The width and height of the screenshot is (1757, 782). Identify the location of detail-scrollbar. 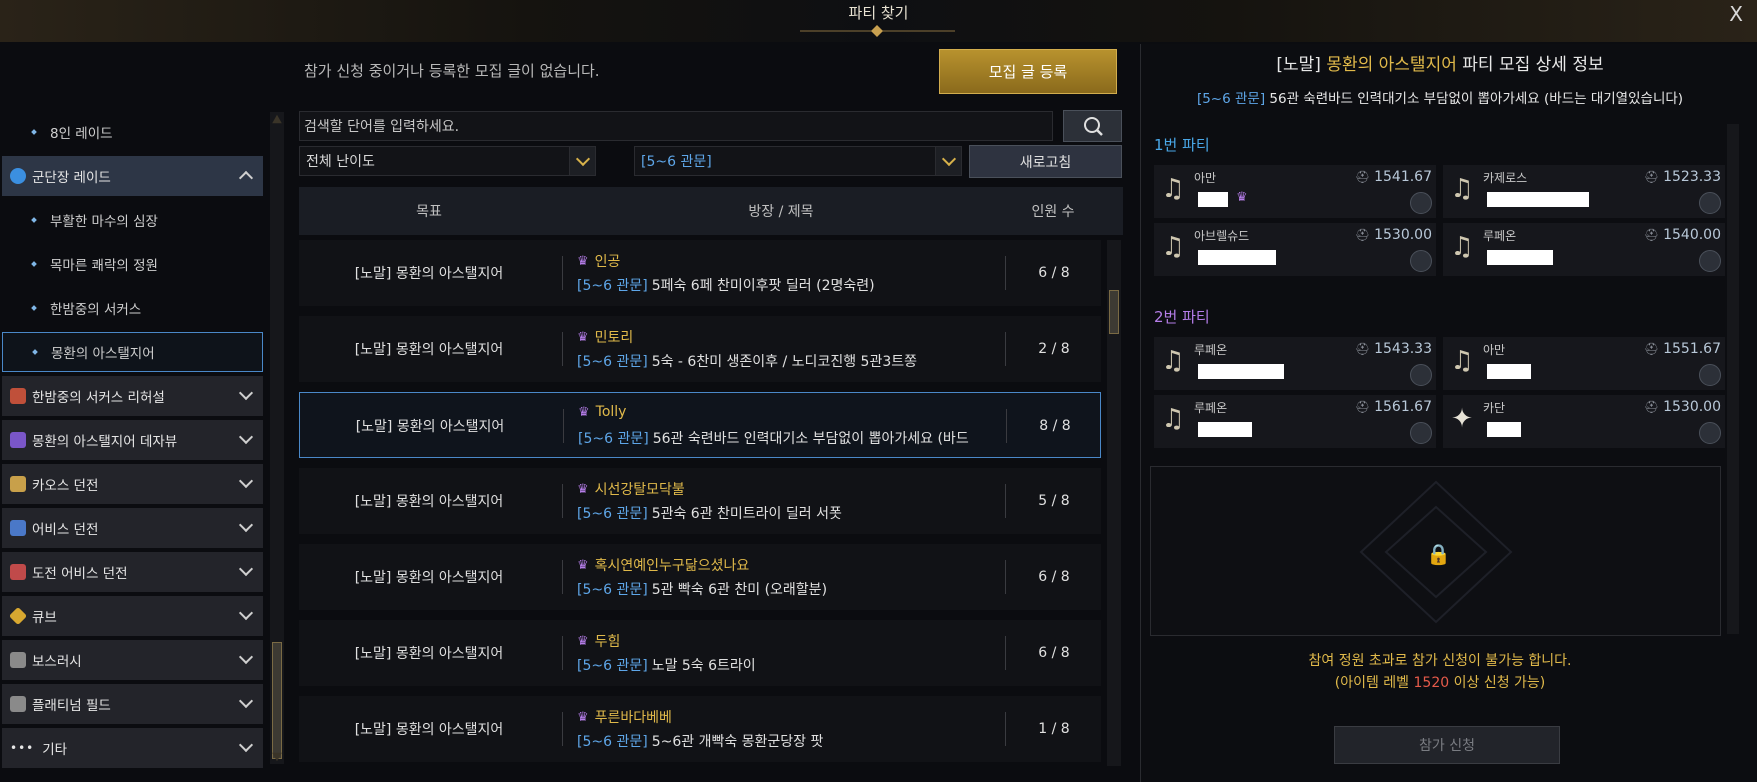
(1733, 379).